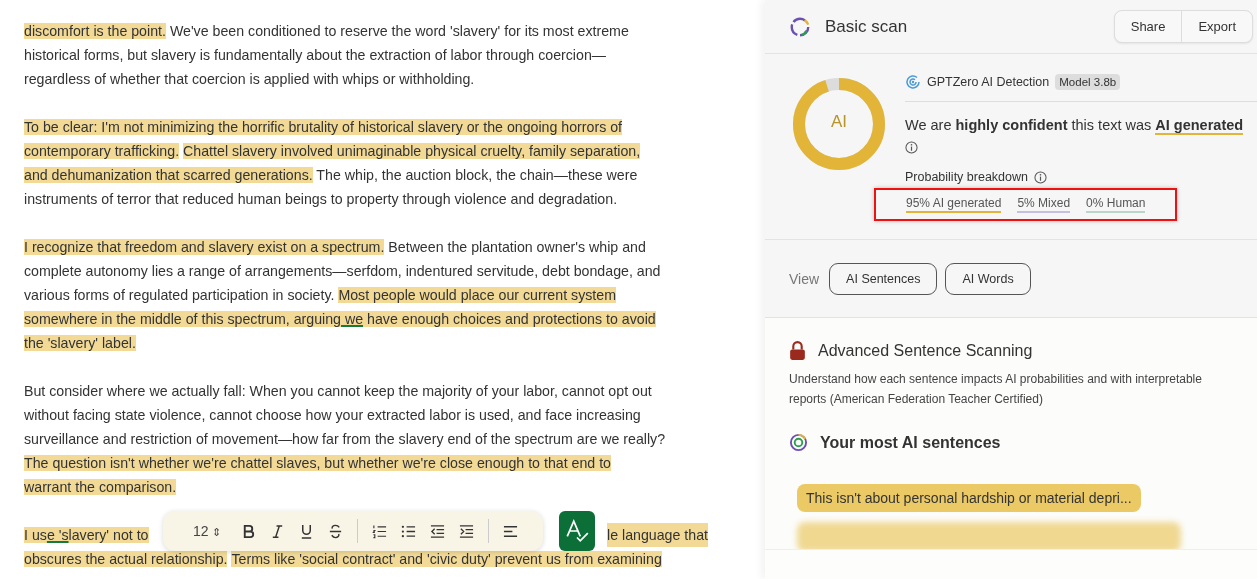  I want to click on lock-icon, so click(797, 350).